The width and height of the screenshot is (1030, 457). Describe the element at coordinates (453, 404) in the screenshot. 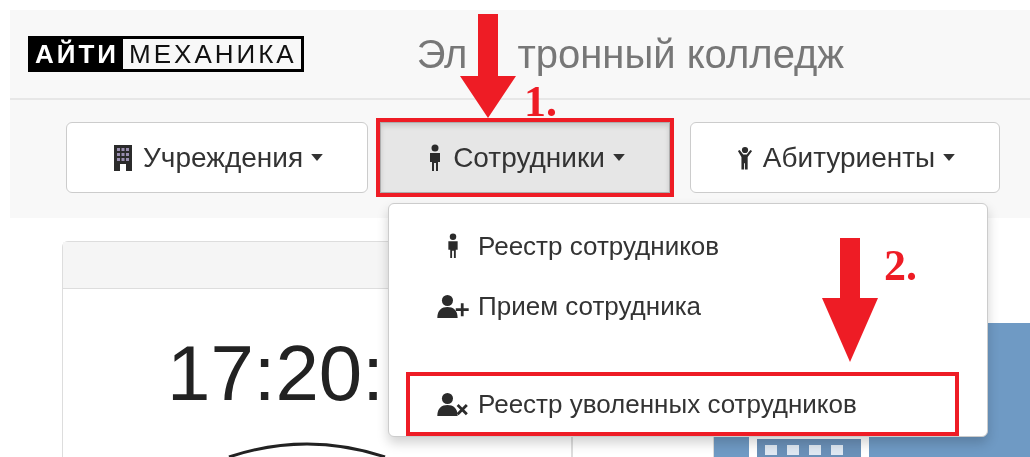

I see `user-remove-icon` at that location.